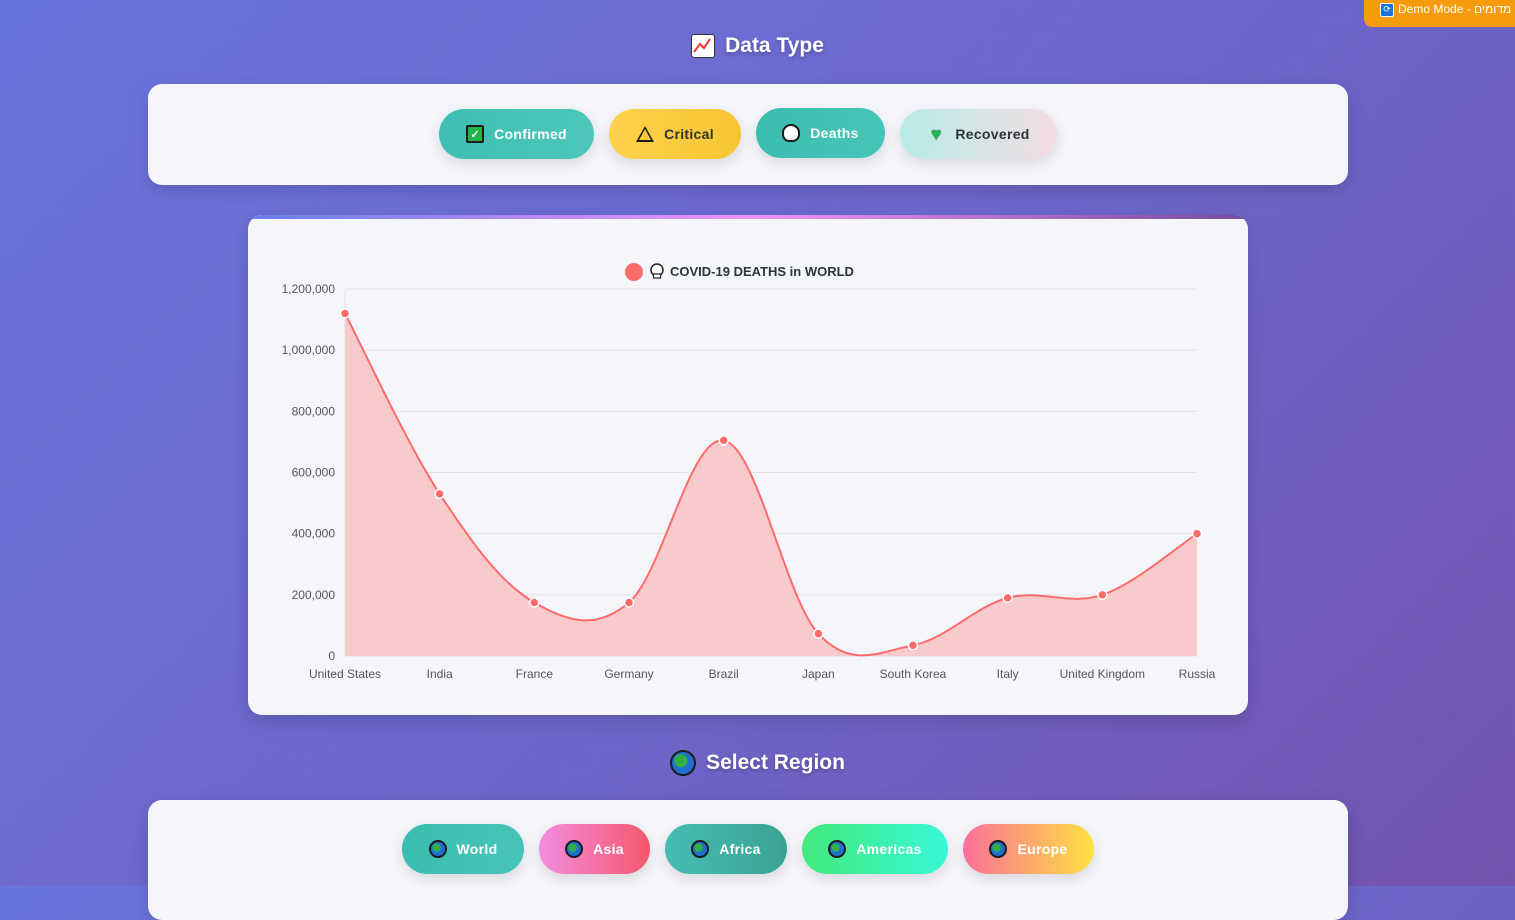  What do you see at coordinates (309, 350) in the screenshot?
I see `y-tick-label: 1,000,000` at bounding box center [309, 350].